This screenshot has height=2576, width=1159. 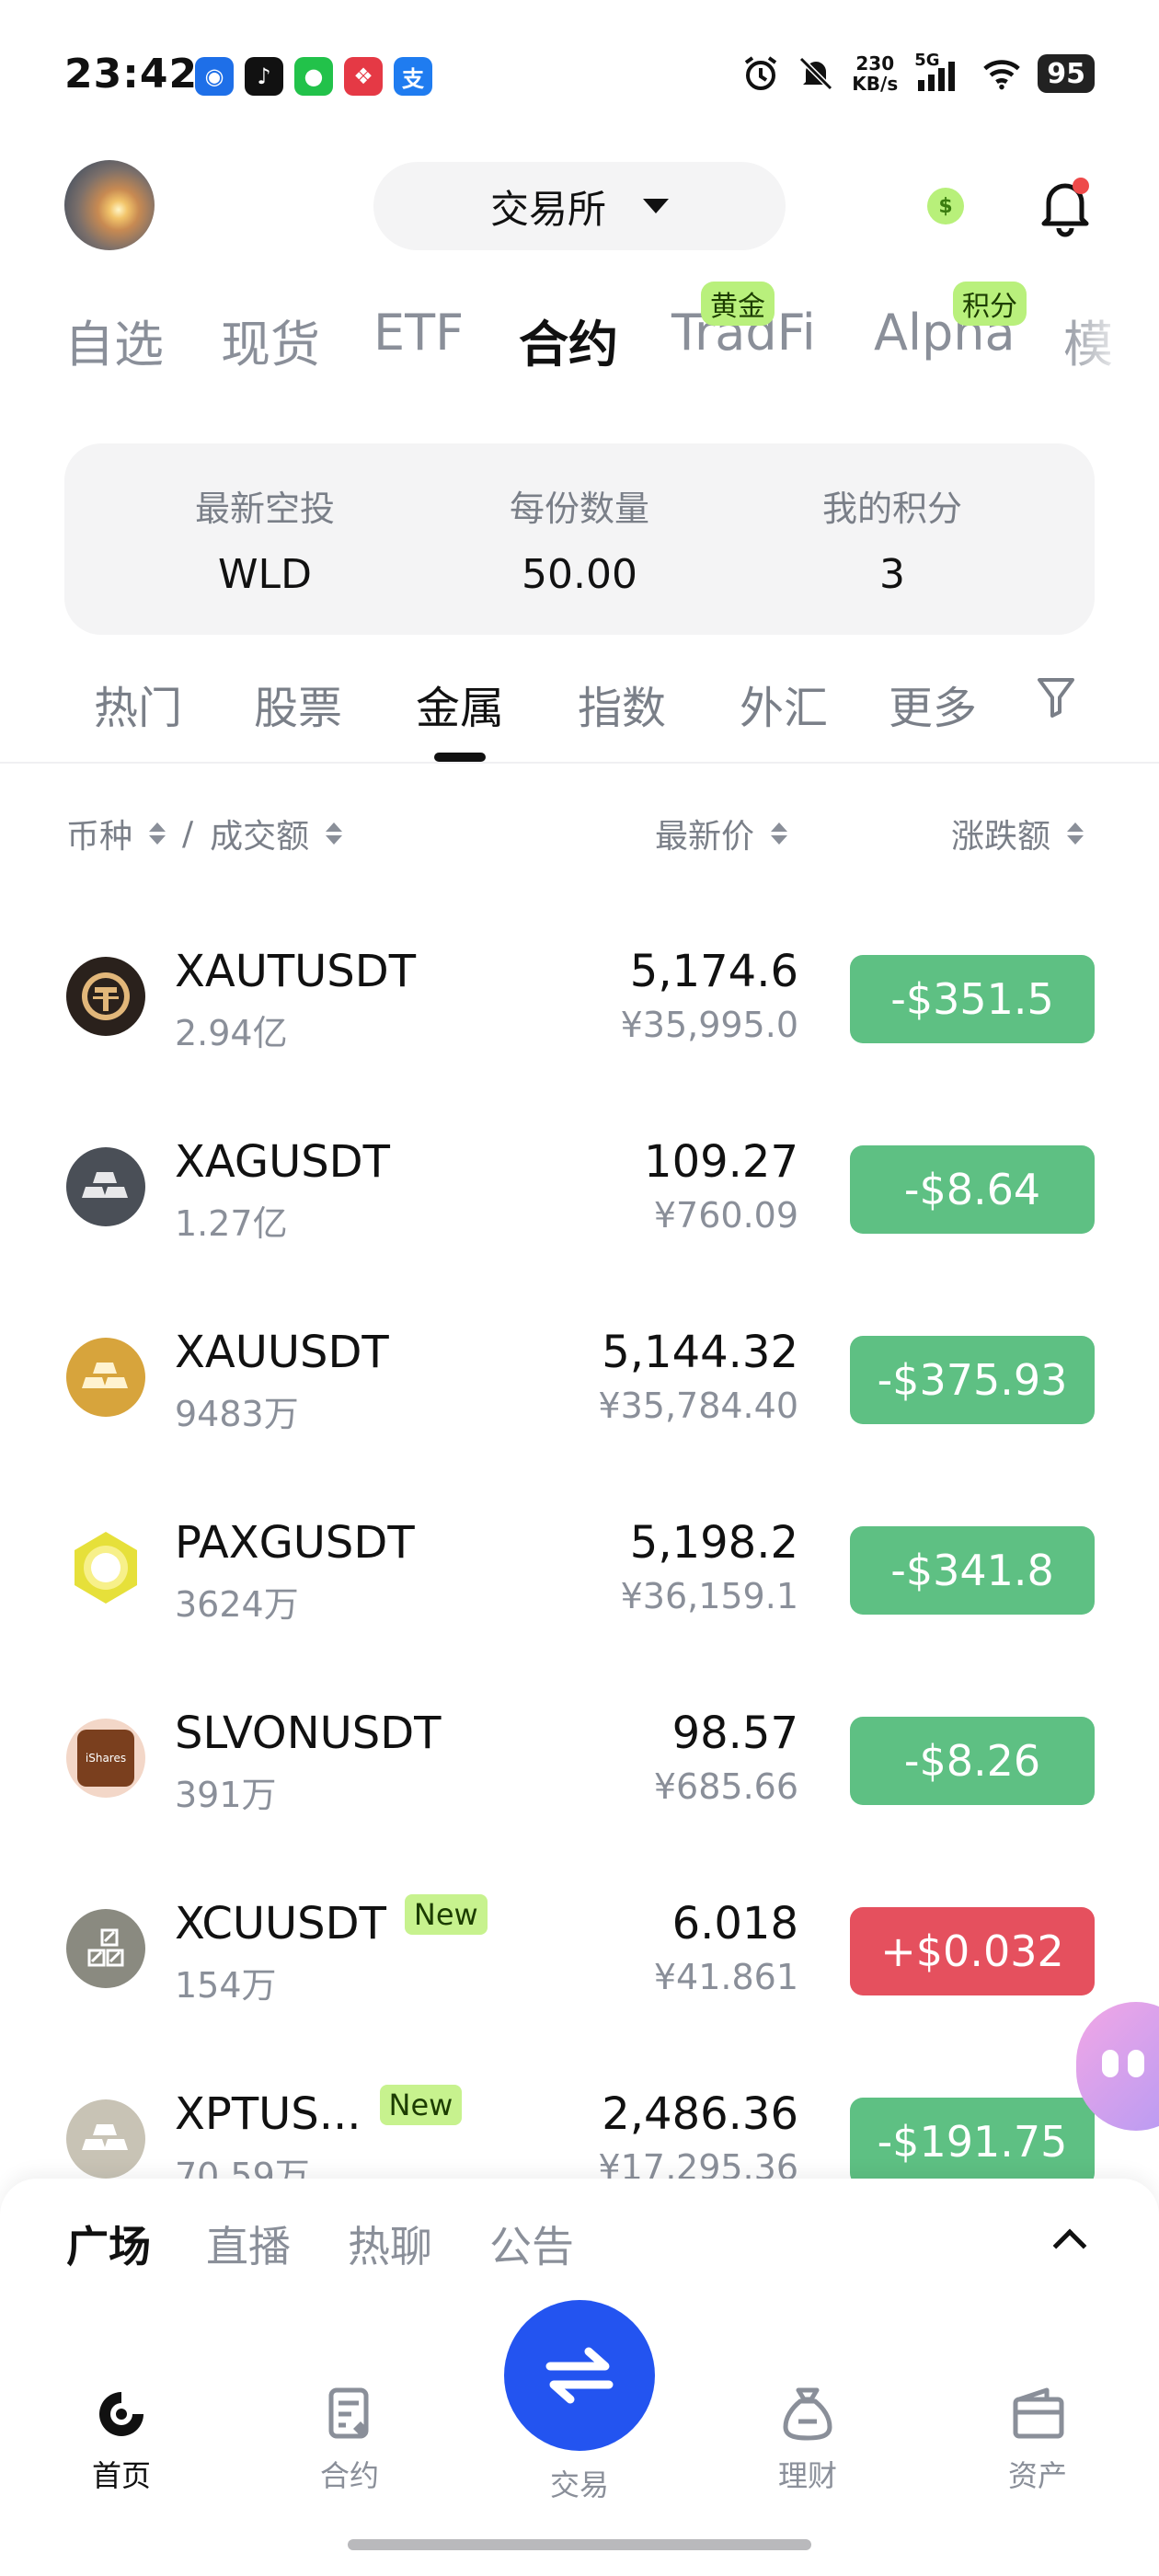 I want to click on row-price-cny: ¥35,784.40, so click(x=698, y=1406).